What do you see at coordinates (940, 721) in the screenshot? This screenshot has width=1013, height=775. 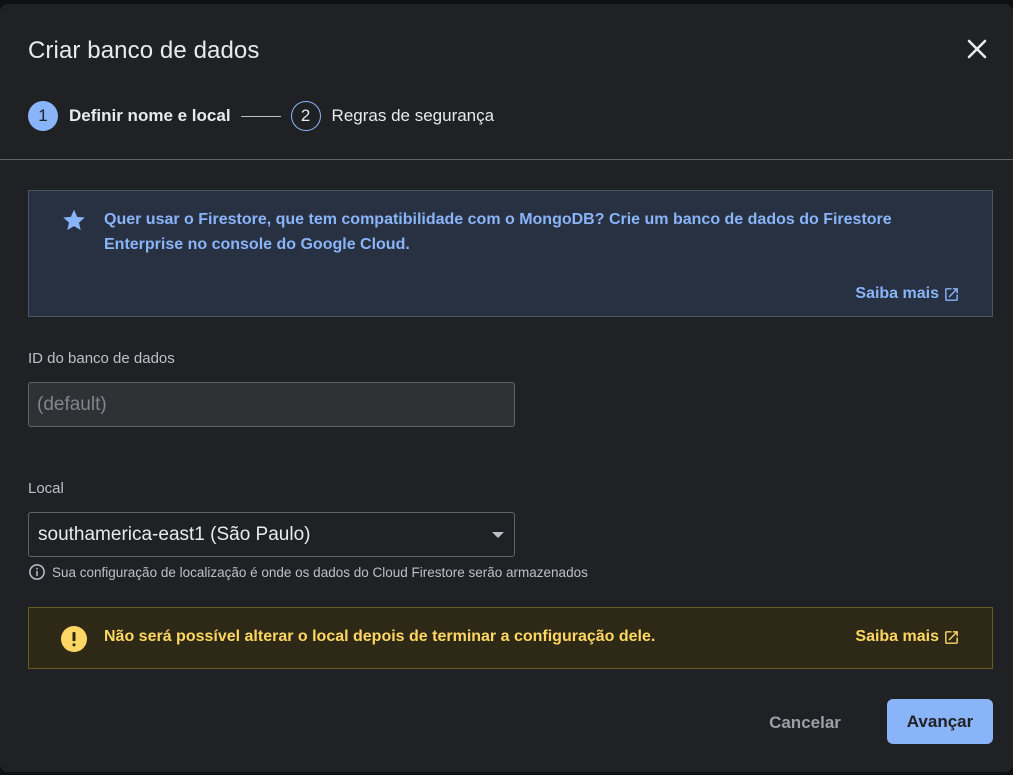 I see `next-button: Avançar` at bounding box center [940, 721].